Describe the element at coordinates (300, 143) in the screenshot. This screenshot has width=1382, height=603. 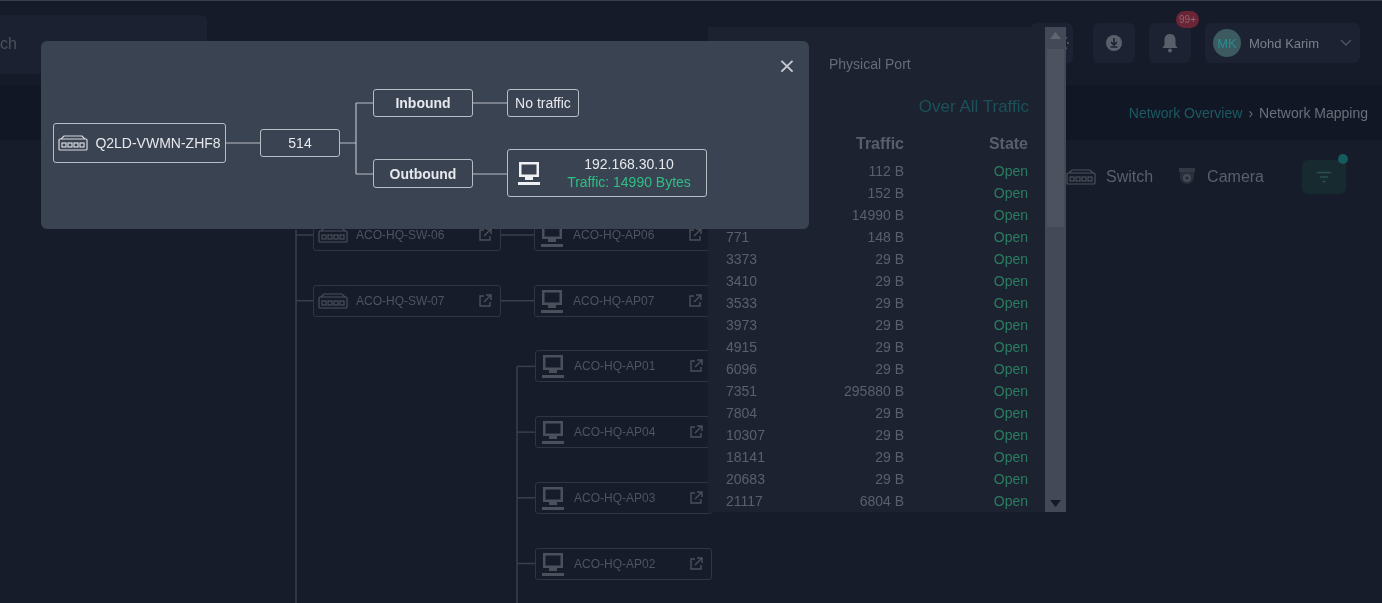
I see `port-node: 514` at that location.